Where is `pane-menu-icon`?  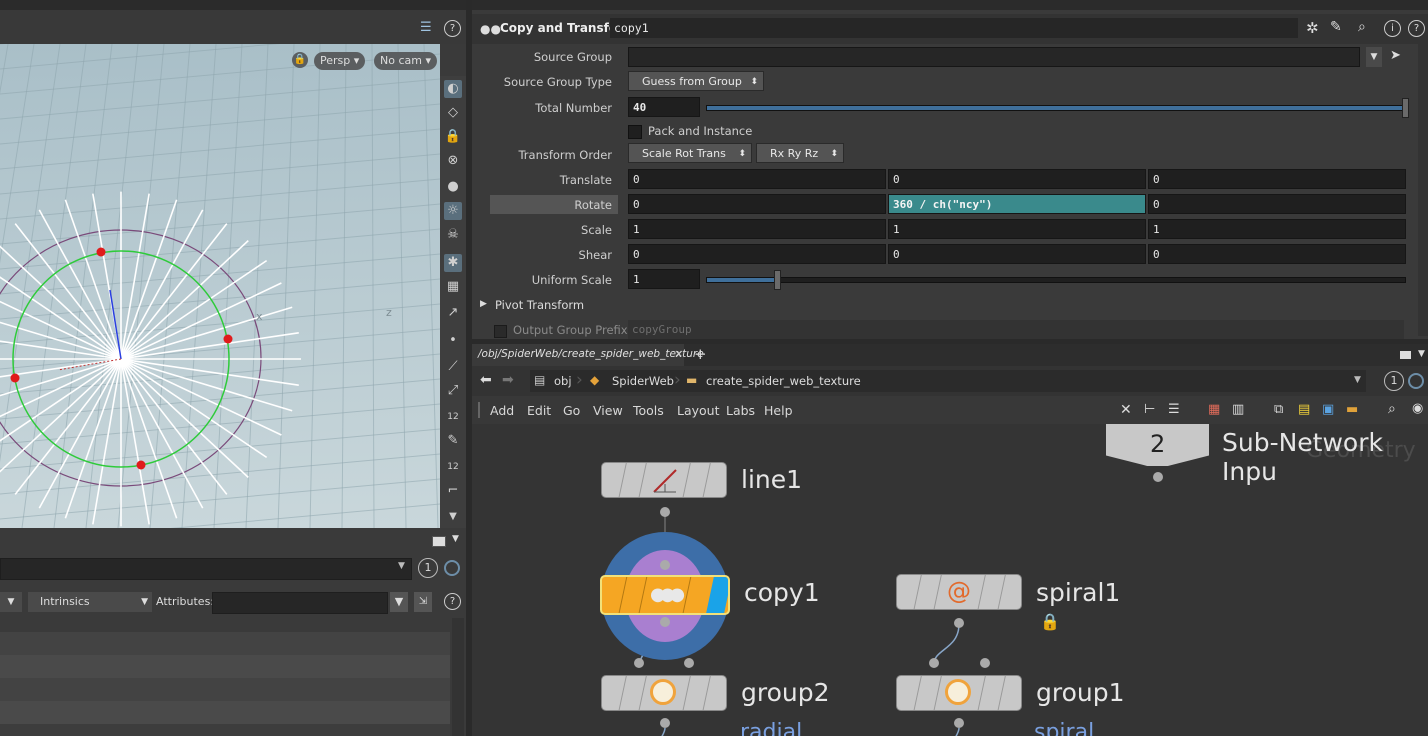
pane-menu-icon is located at coordinates (1405, 355).